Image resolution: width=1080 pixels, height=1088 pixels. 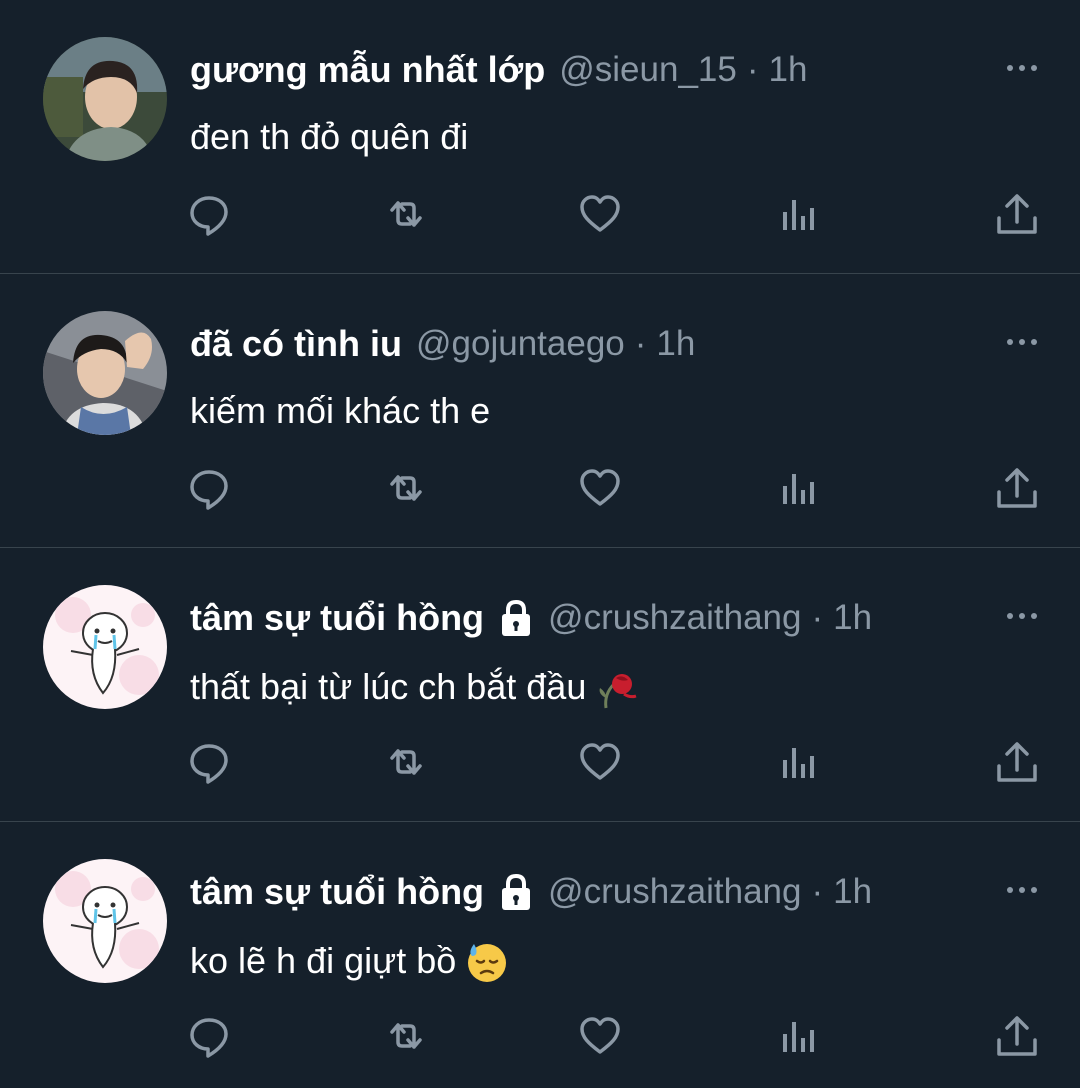 What do you see at coordinates (487, 963) in the screenshot?
I see `downcast-sweat-emoji` at bounding box center [487, 963].